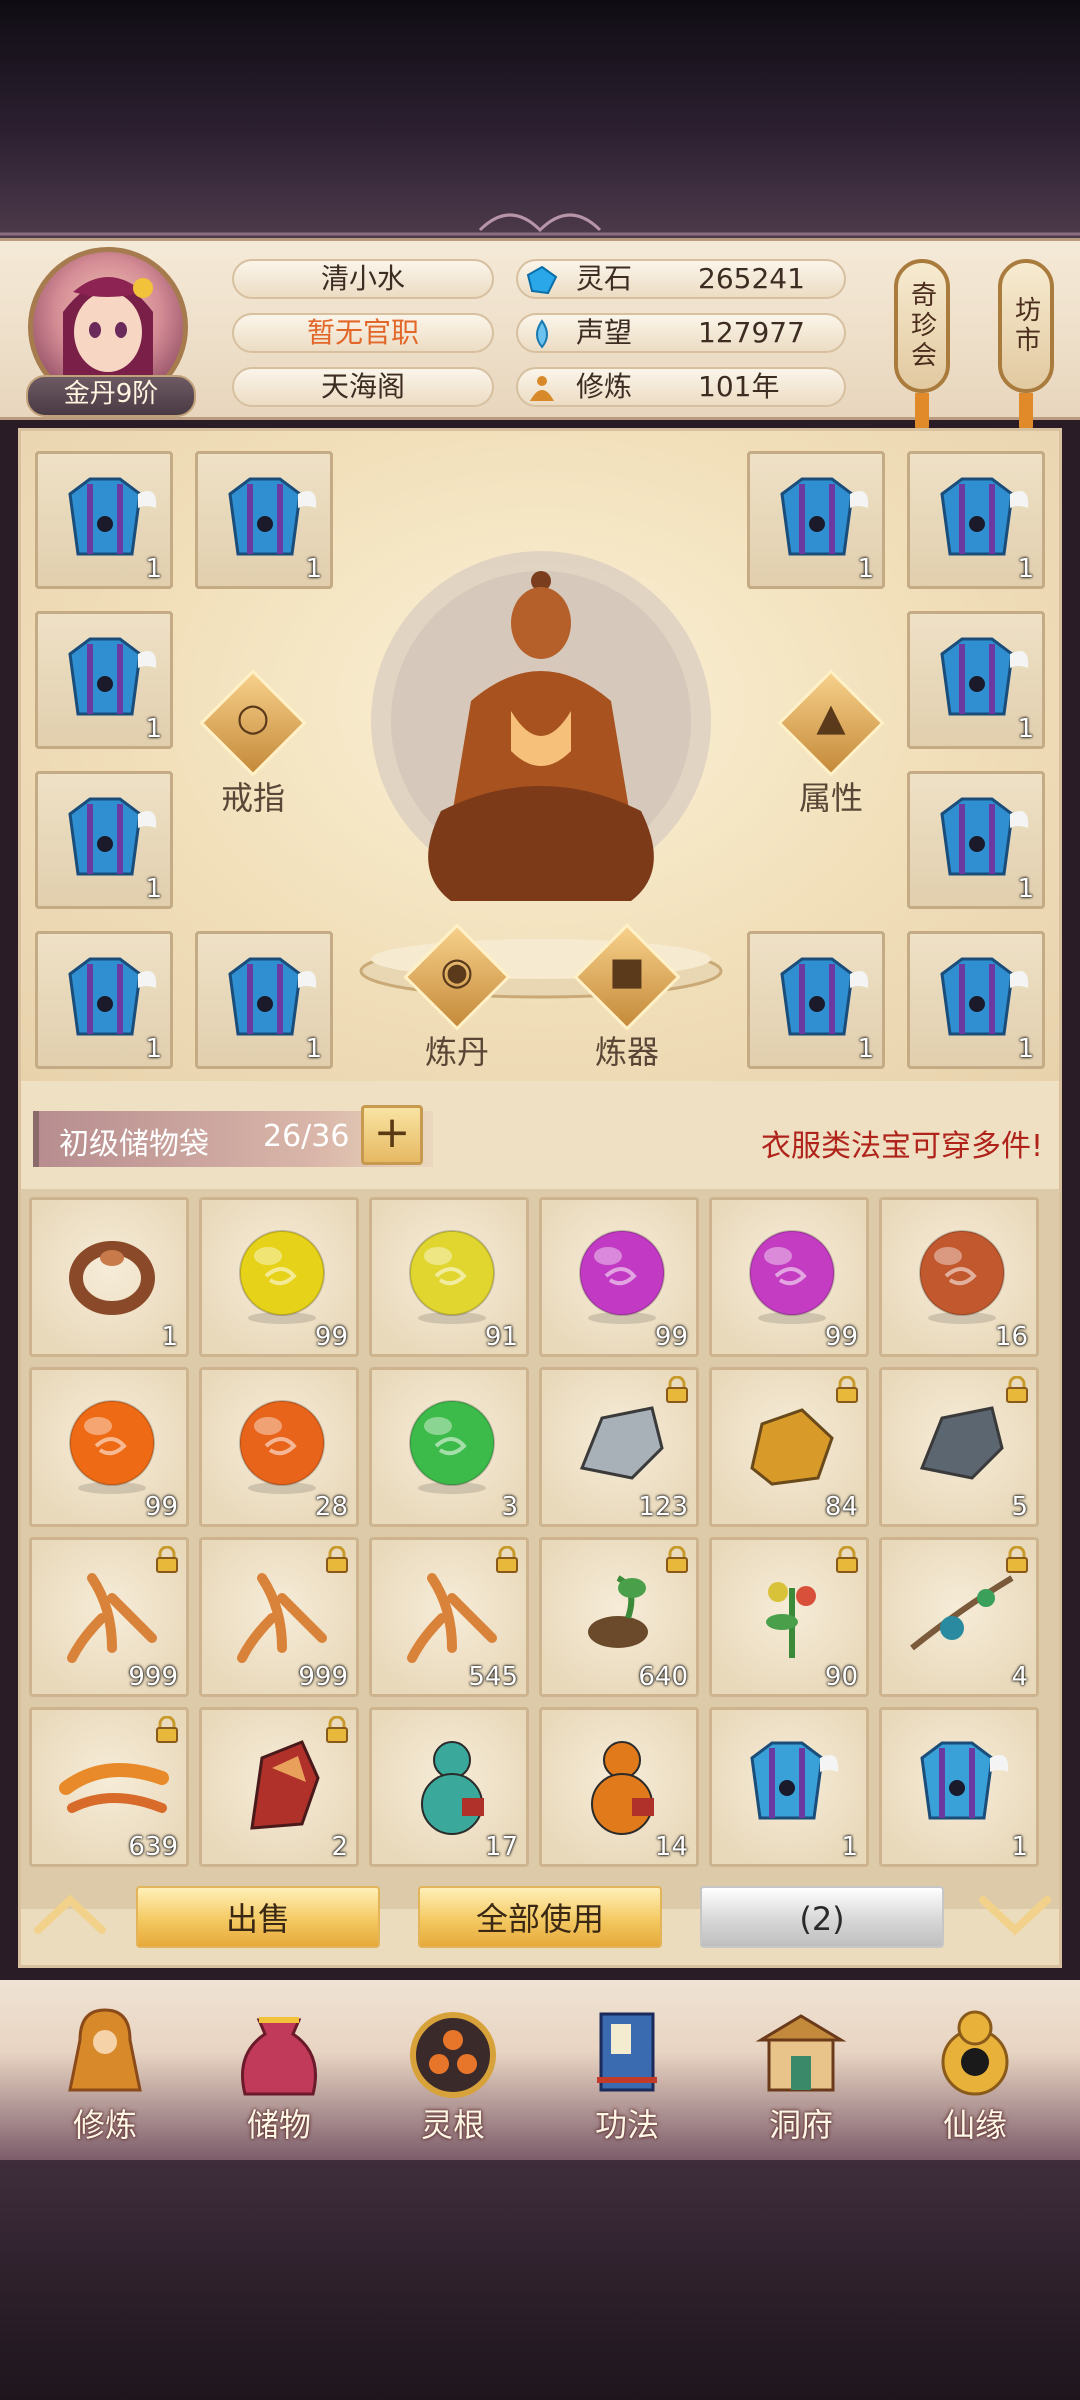 Image resolution: width=1080 pixels, height=2400 pixels. I want to click on resource-value: 127977, so click(751, 332).